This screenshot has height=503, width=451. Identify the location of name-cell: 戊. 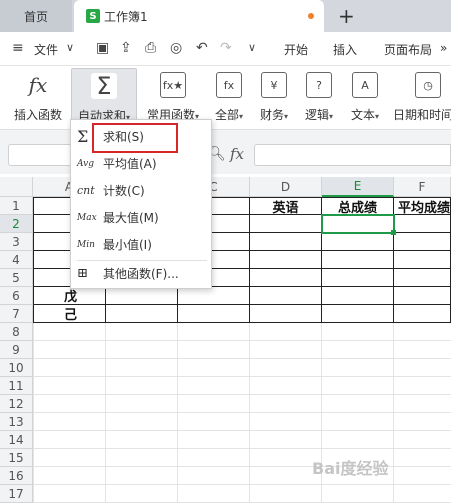
(69, 296).